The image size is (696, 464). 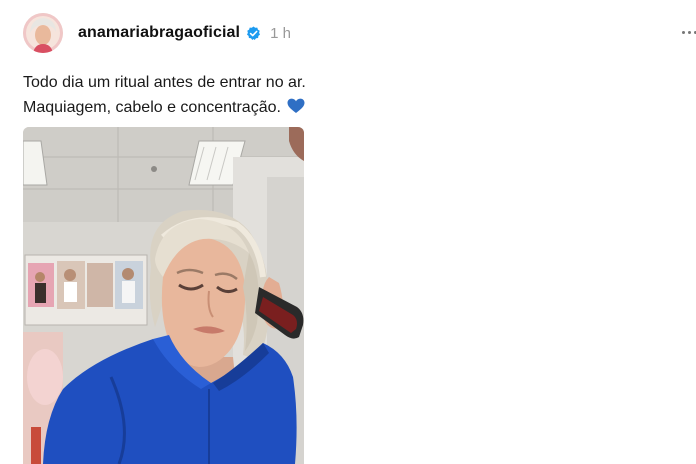 I want to click on caption-line-2-text: Maquiagem, cabelo e concentração., so click(x=152, y=107).